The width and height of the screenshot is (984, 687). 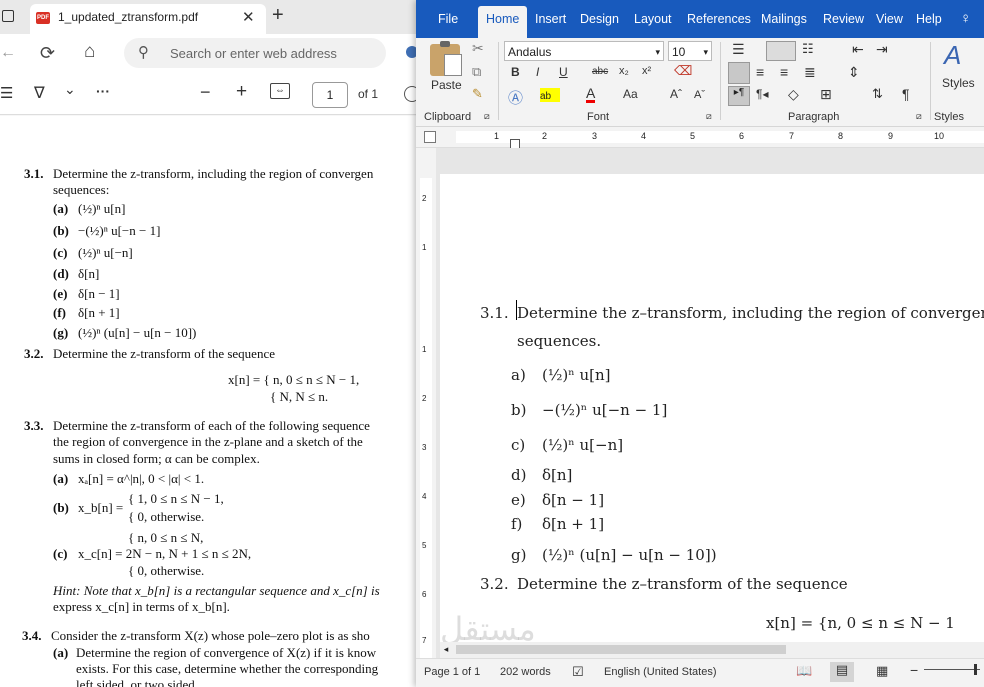 I want to click on item-label: (d), so click(x=61, y=273).